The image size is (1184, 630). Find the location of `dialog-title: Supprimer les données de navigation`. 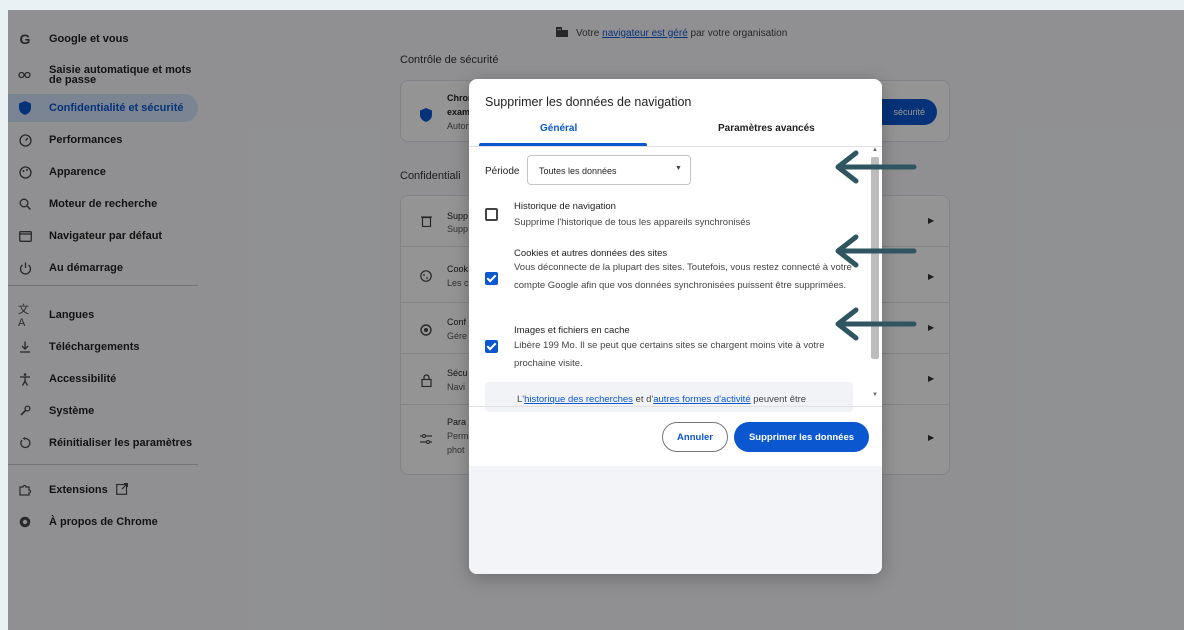

dialog-title: Supprimer les données de navigation is located at coordinates (588, 102).